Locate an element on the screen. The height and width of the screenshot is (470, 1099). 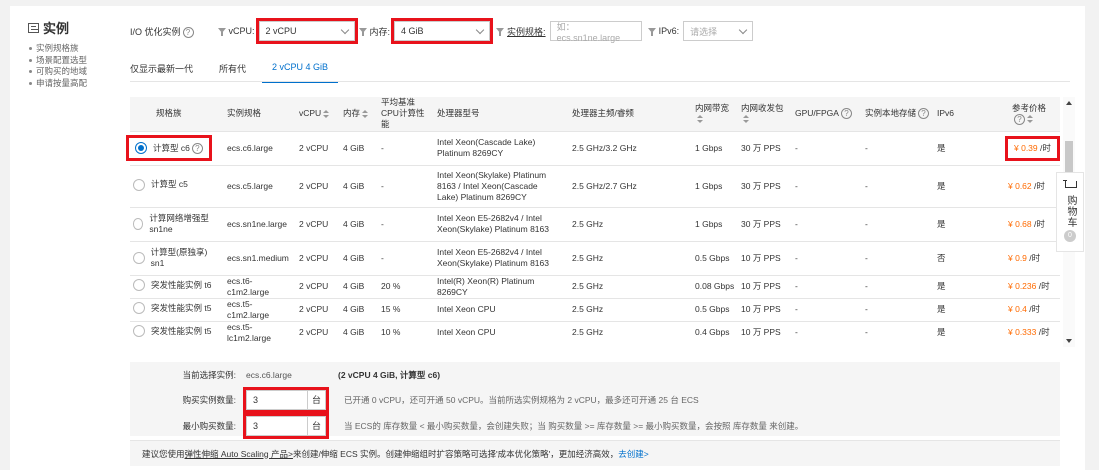
buy-quantity-value: 3 is located at coordinates (277, 400).